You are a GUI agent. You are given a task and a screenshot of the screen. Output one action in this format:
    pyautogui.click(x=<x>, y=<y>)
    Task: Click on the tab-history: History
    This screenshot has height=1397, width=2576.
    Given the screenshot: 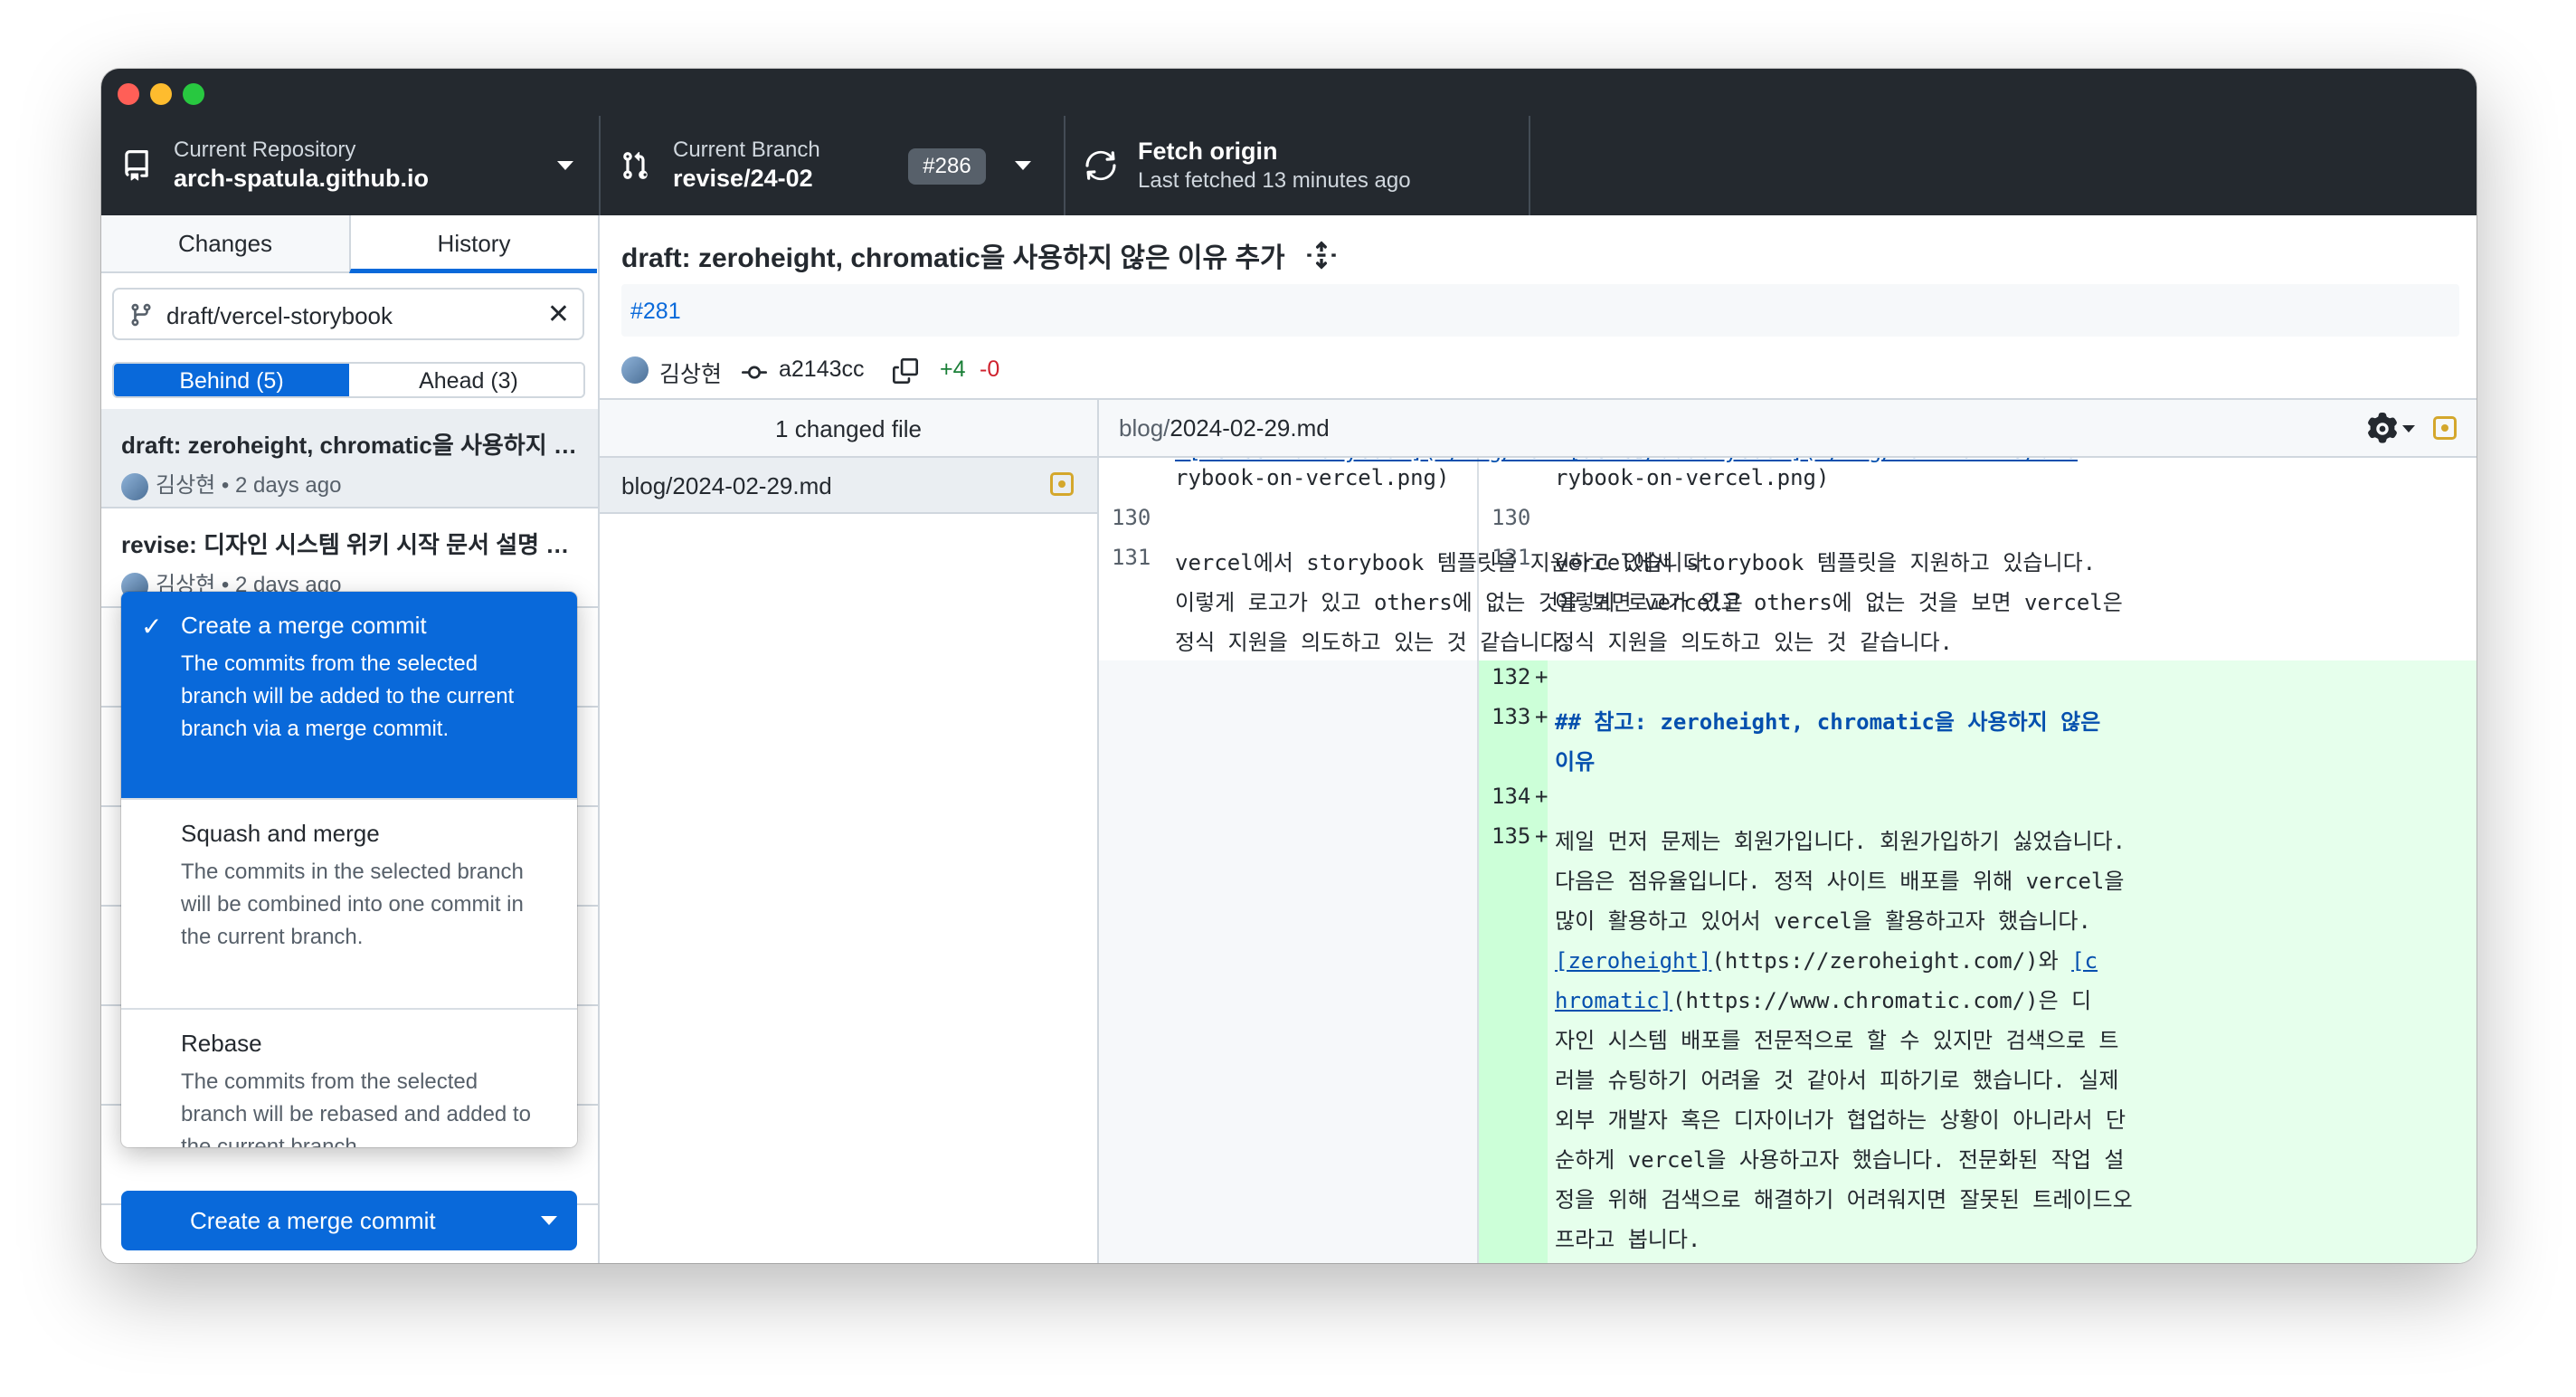 What is the action you would take?
    pyautogui.click(x=473, y=244)
    